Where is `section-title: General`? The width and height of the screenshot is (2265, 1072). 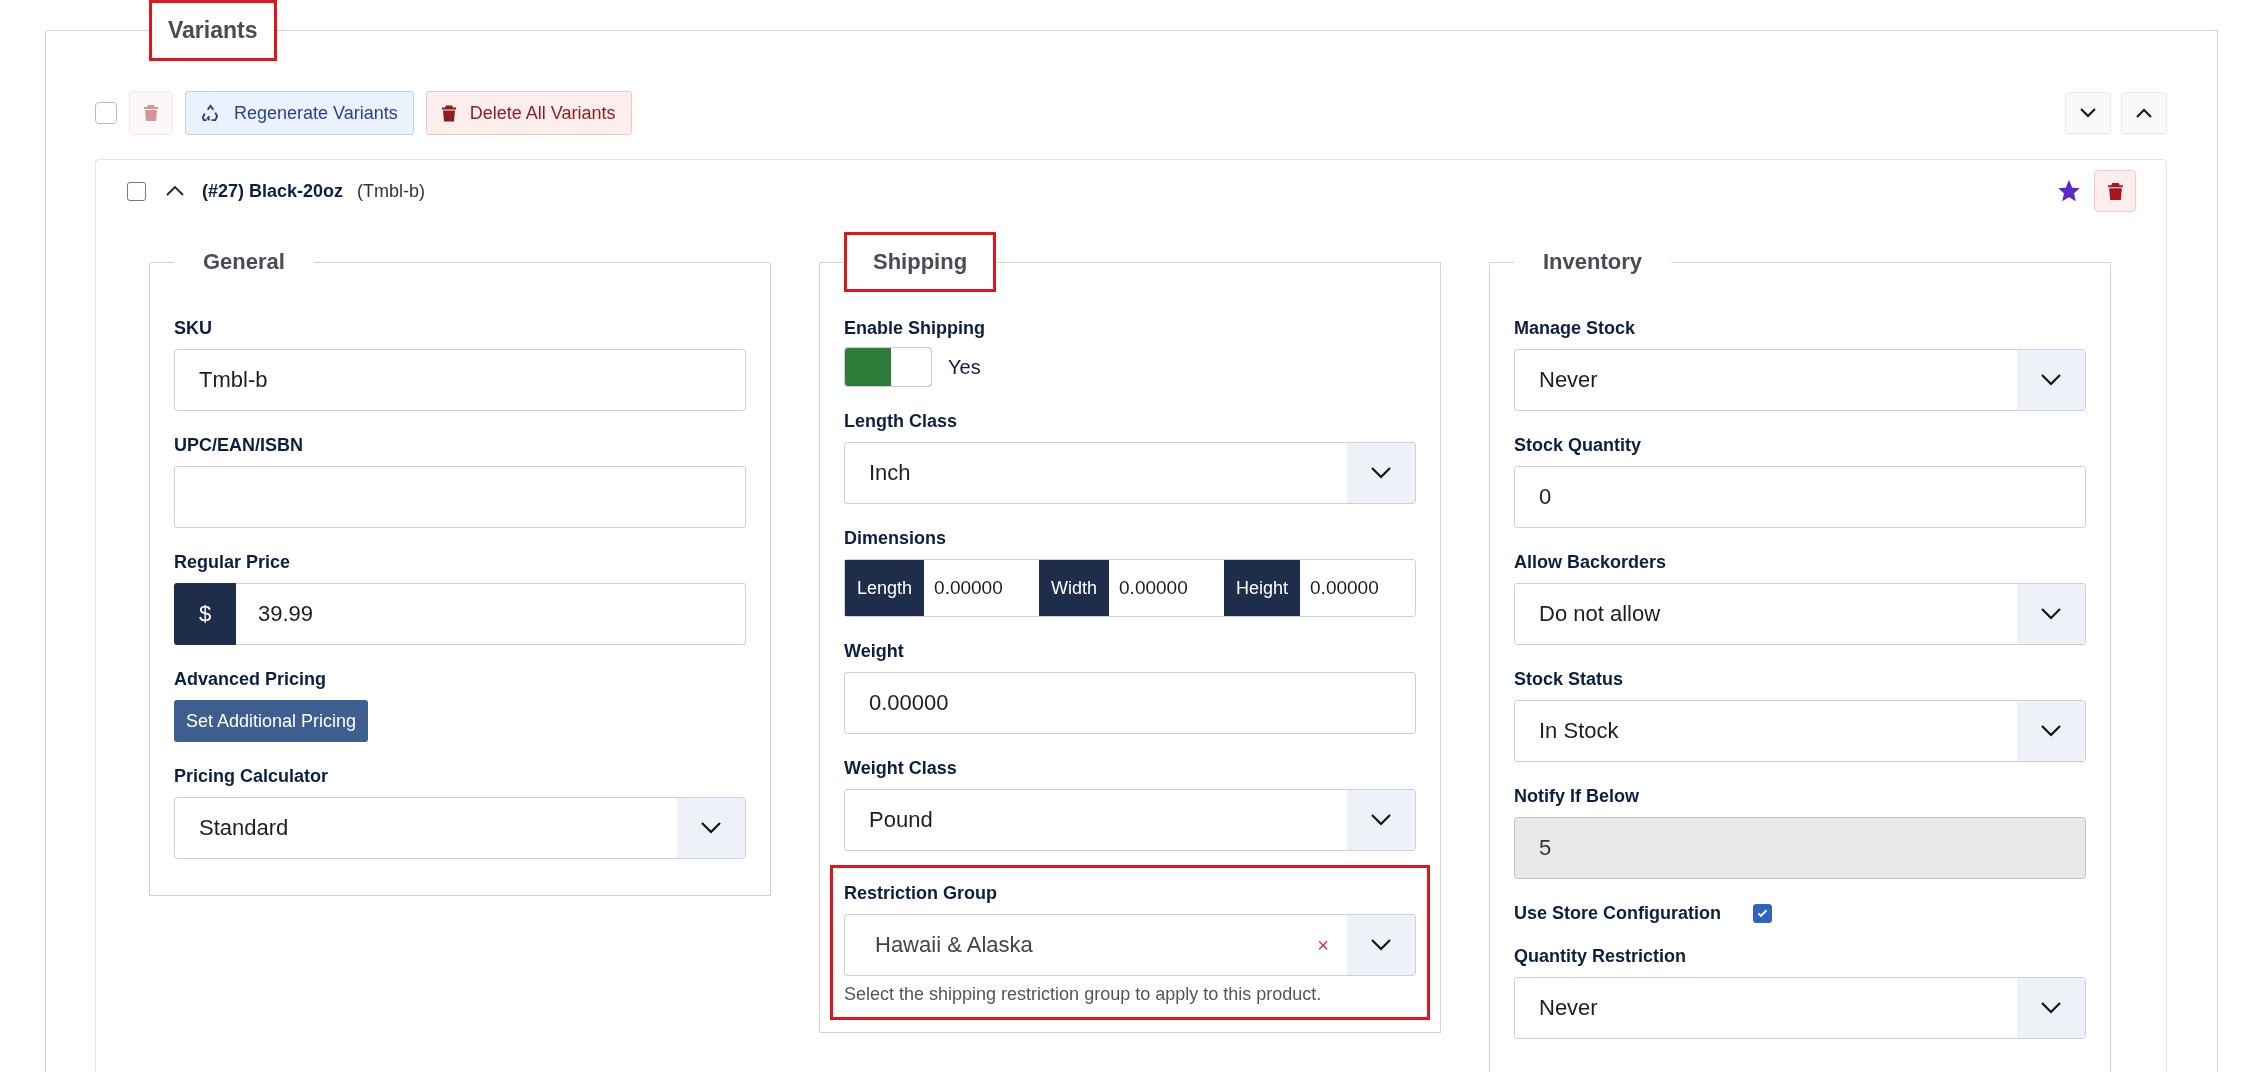 section-title: General is located at coordinates (244, 262).